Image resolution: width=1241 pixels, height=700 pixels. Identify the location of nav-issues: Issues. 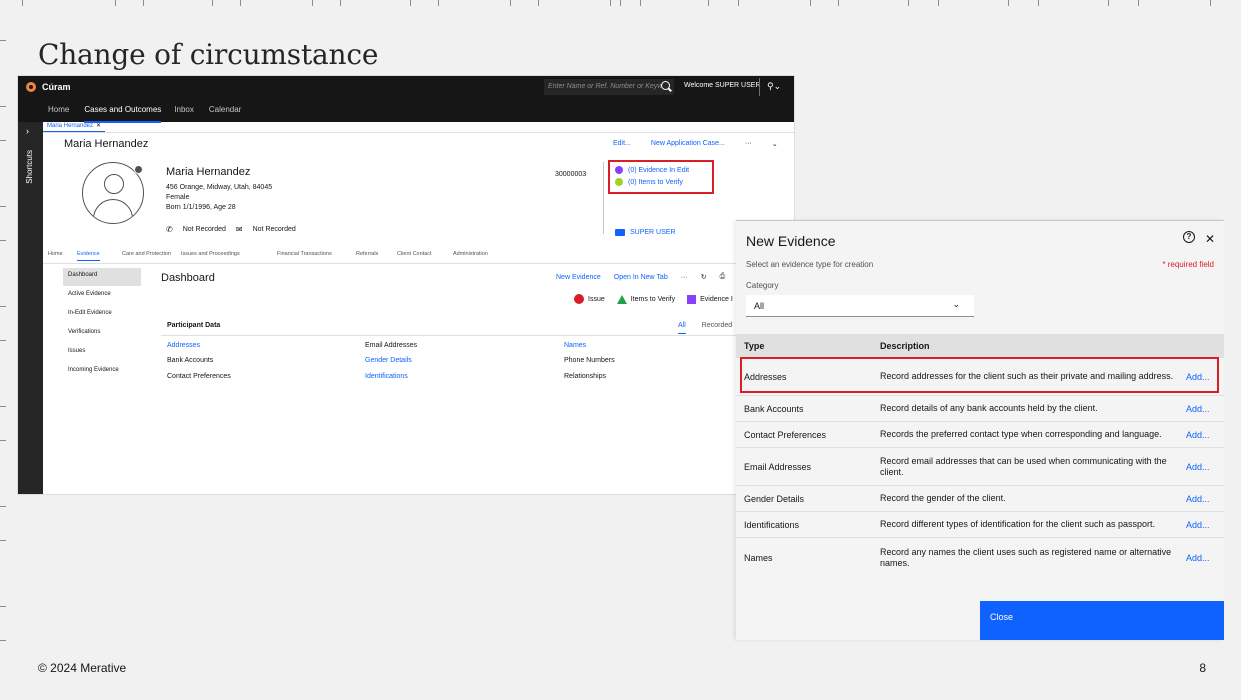
(102, 353).